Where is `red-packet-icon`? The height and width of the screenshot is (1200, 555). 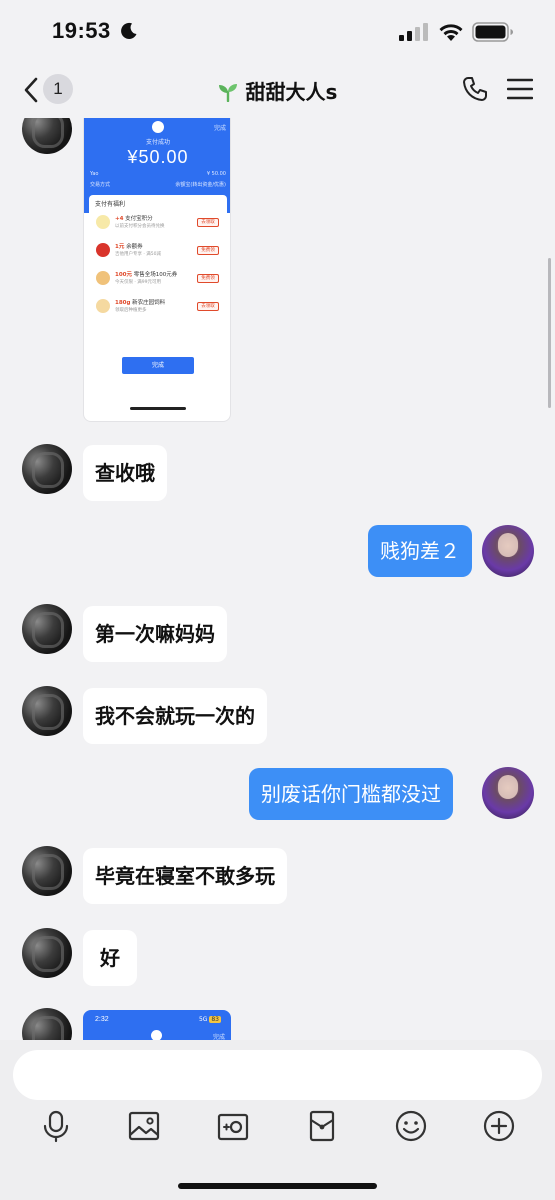 red-packet-icon is located at coordinates (322, 1126).